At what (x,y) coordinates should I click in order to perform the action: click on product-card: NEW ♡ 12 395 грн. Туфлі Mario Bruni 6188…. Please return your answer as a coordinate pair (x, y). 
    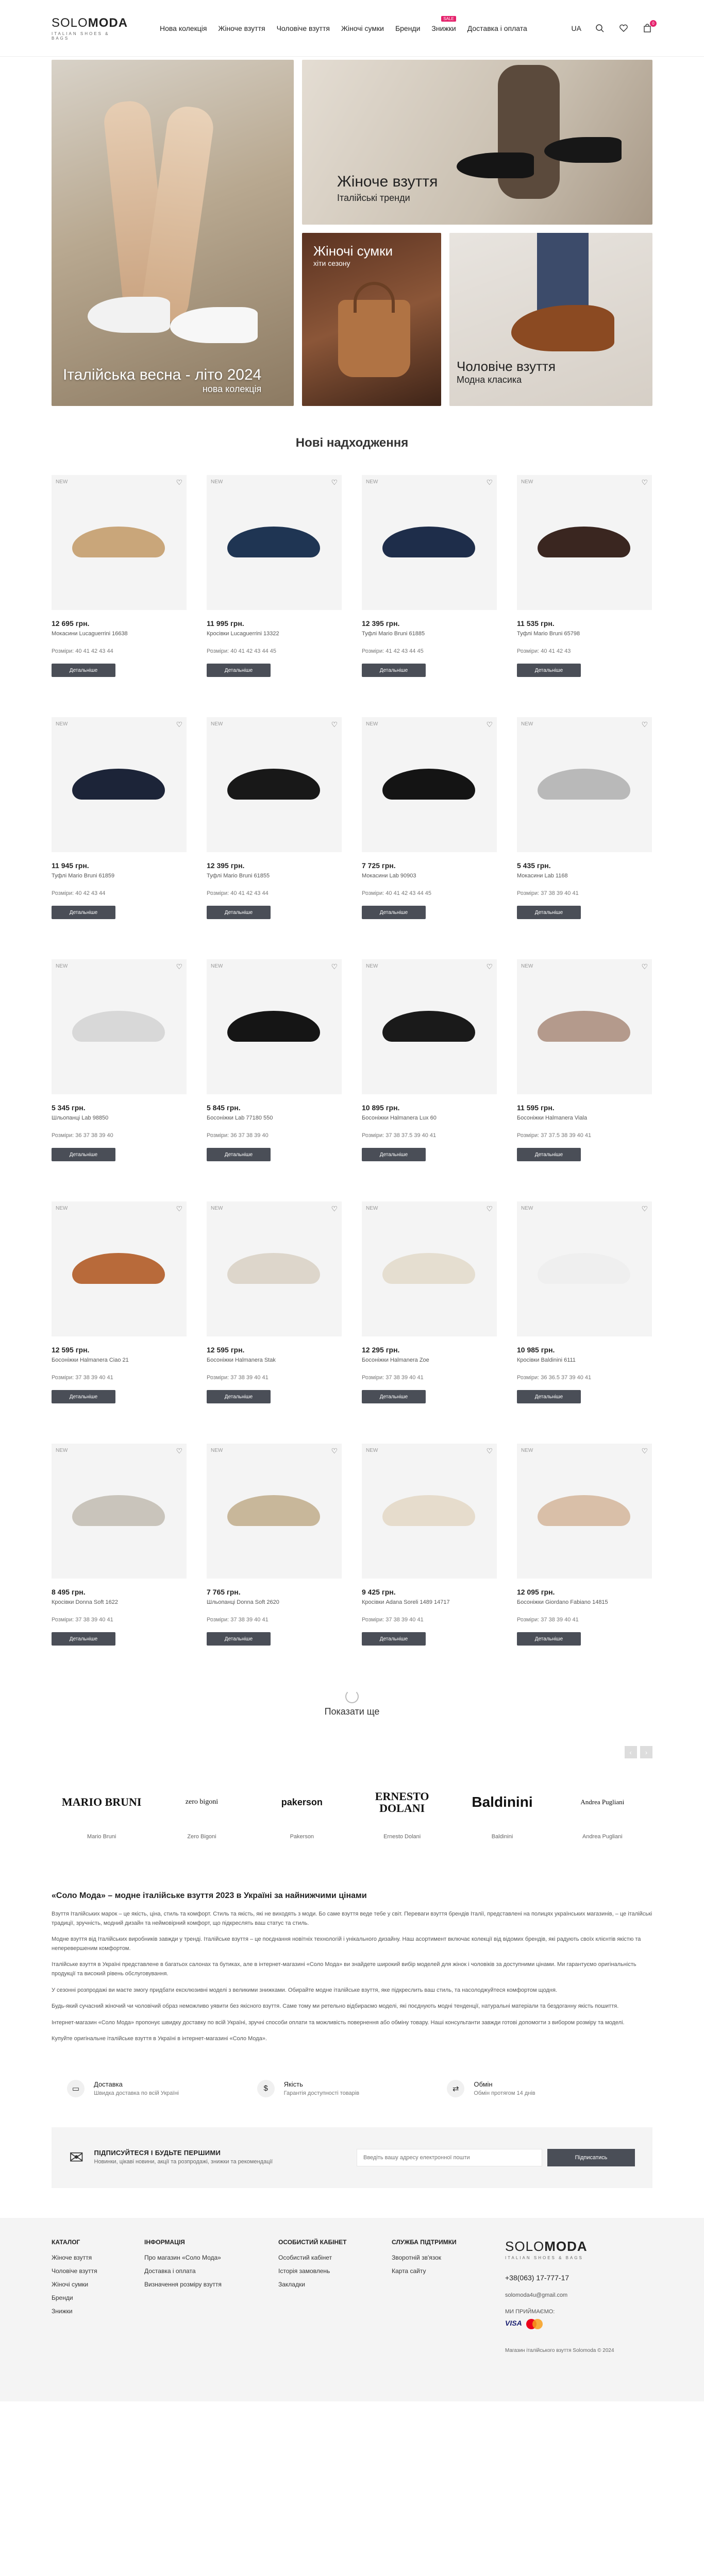
    Looking at the image, I should click on (430, 596).